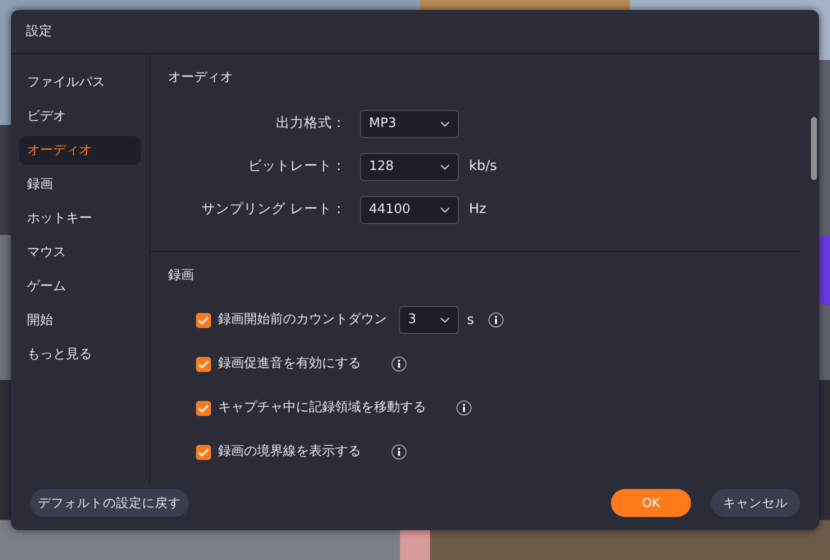 This screenshot has width=830, height=560. What do you see at coordinates (409, 210) in the screenshot?
I see `dropdown: 44100` at bounding box center [409, 210].